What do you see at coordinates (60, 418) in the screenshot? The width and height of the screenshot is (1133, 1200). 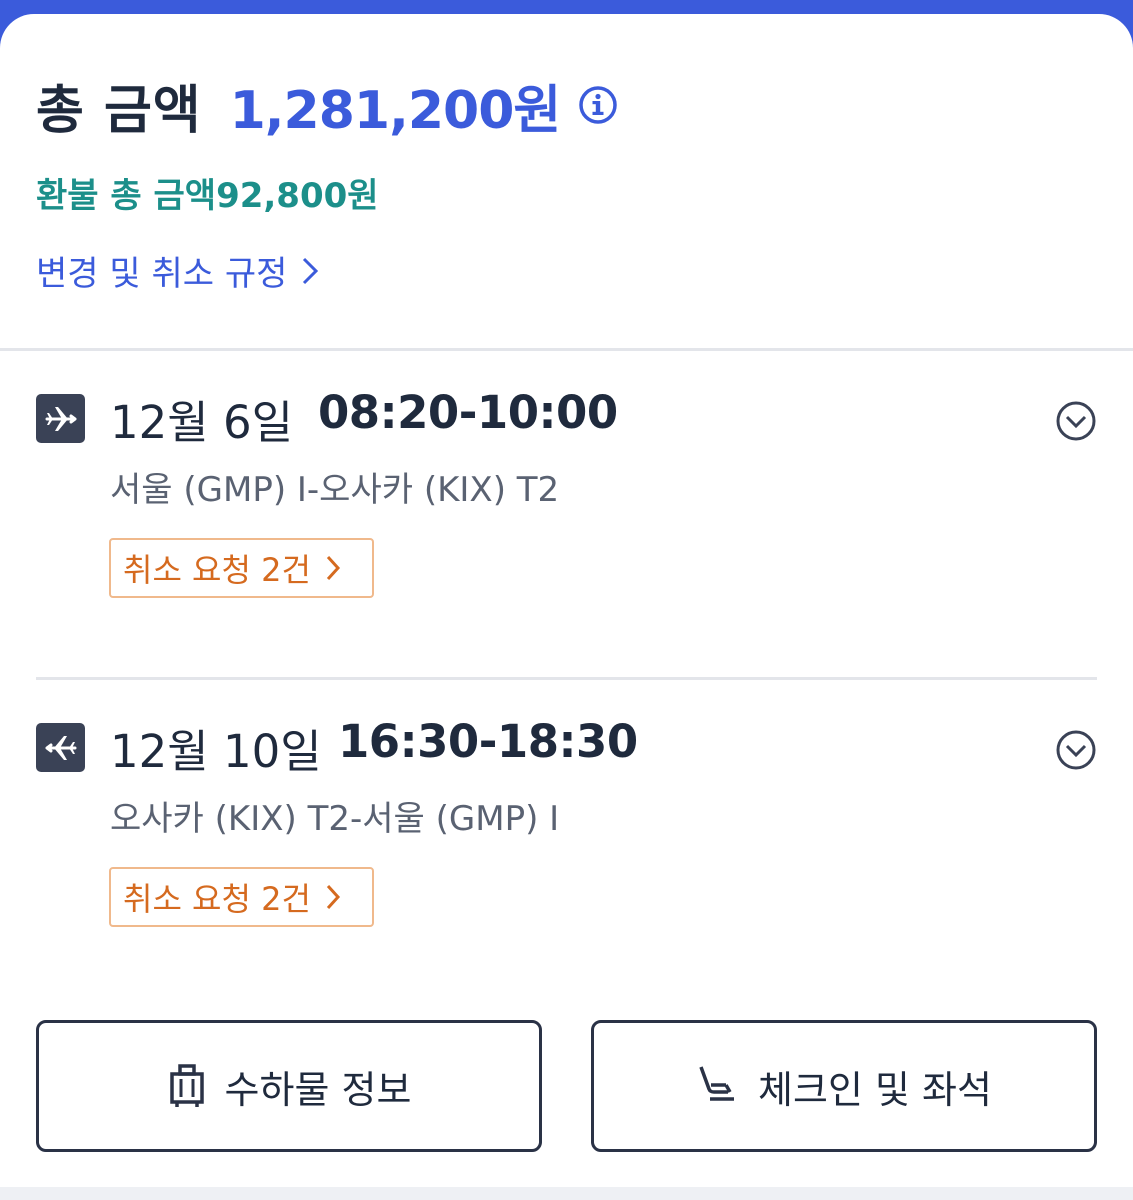 I see `airplane-departure-icon` at bounding box center [60, 418].